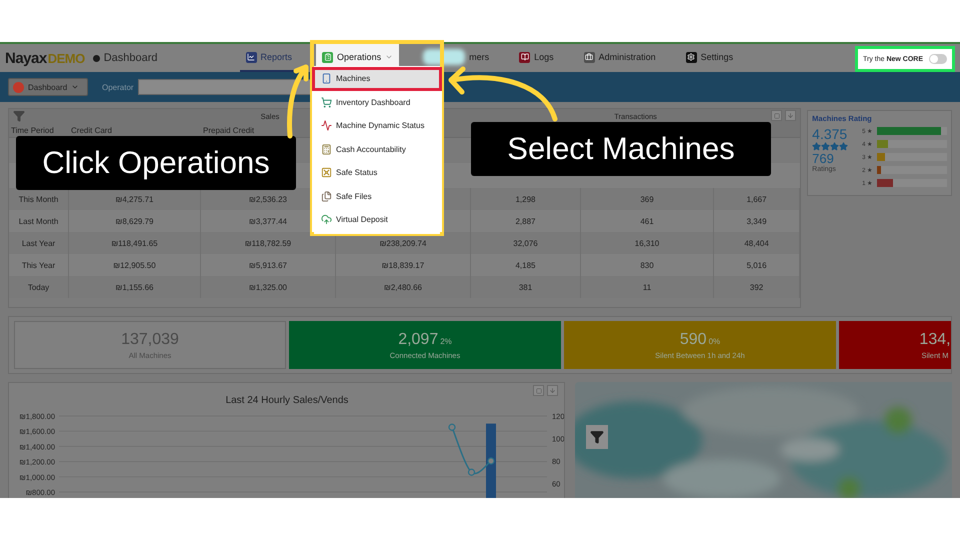 This screenshot has width=960, height=540. I want to click on menu-item: Machines, so click(377, 78).